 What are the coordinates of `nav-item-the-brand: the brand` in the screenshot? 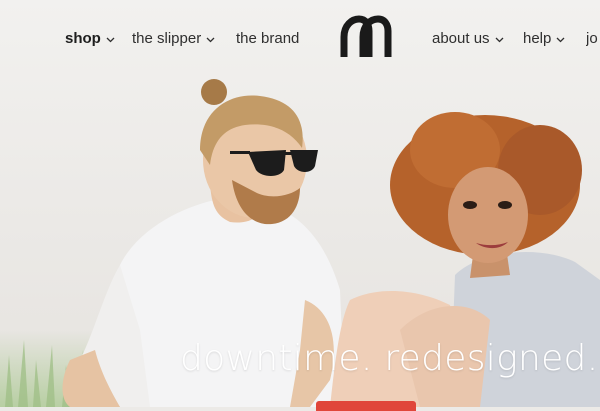 It's located at (267, 39).